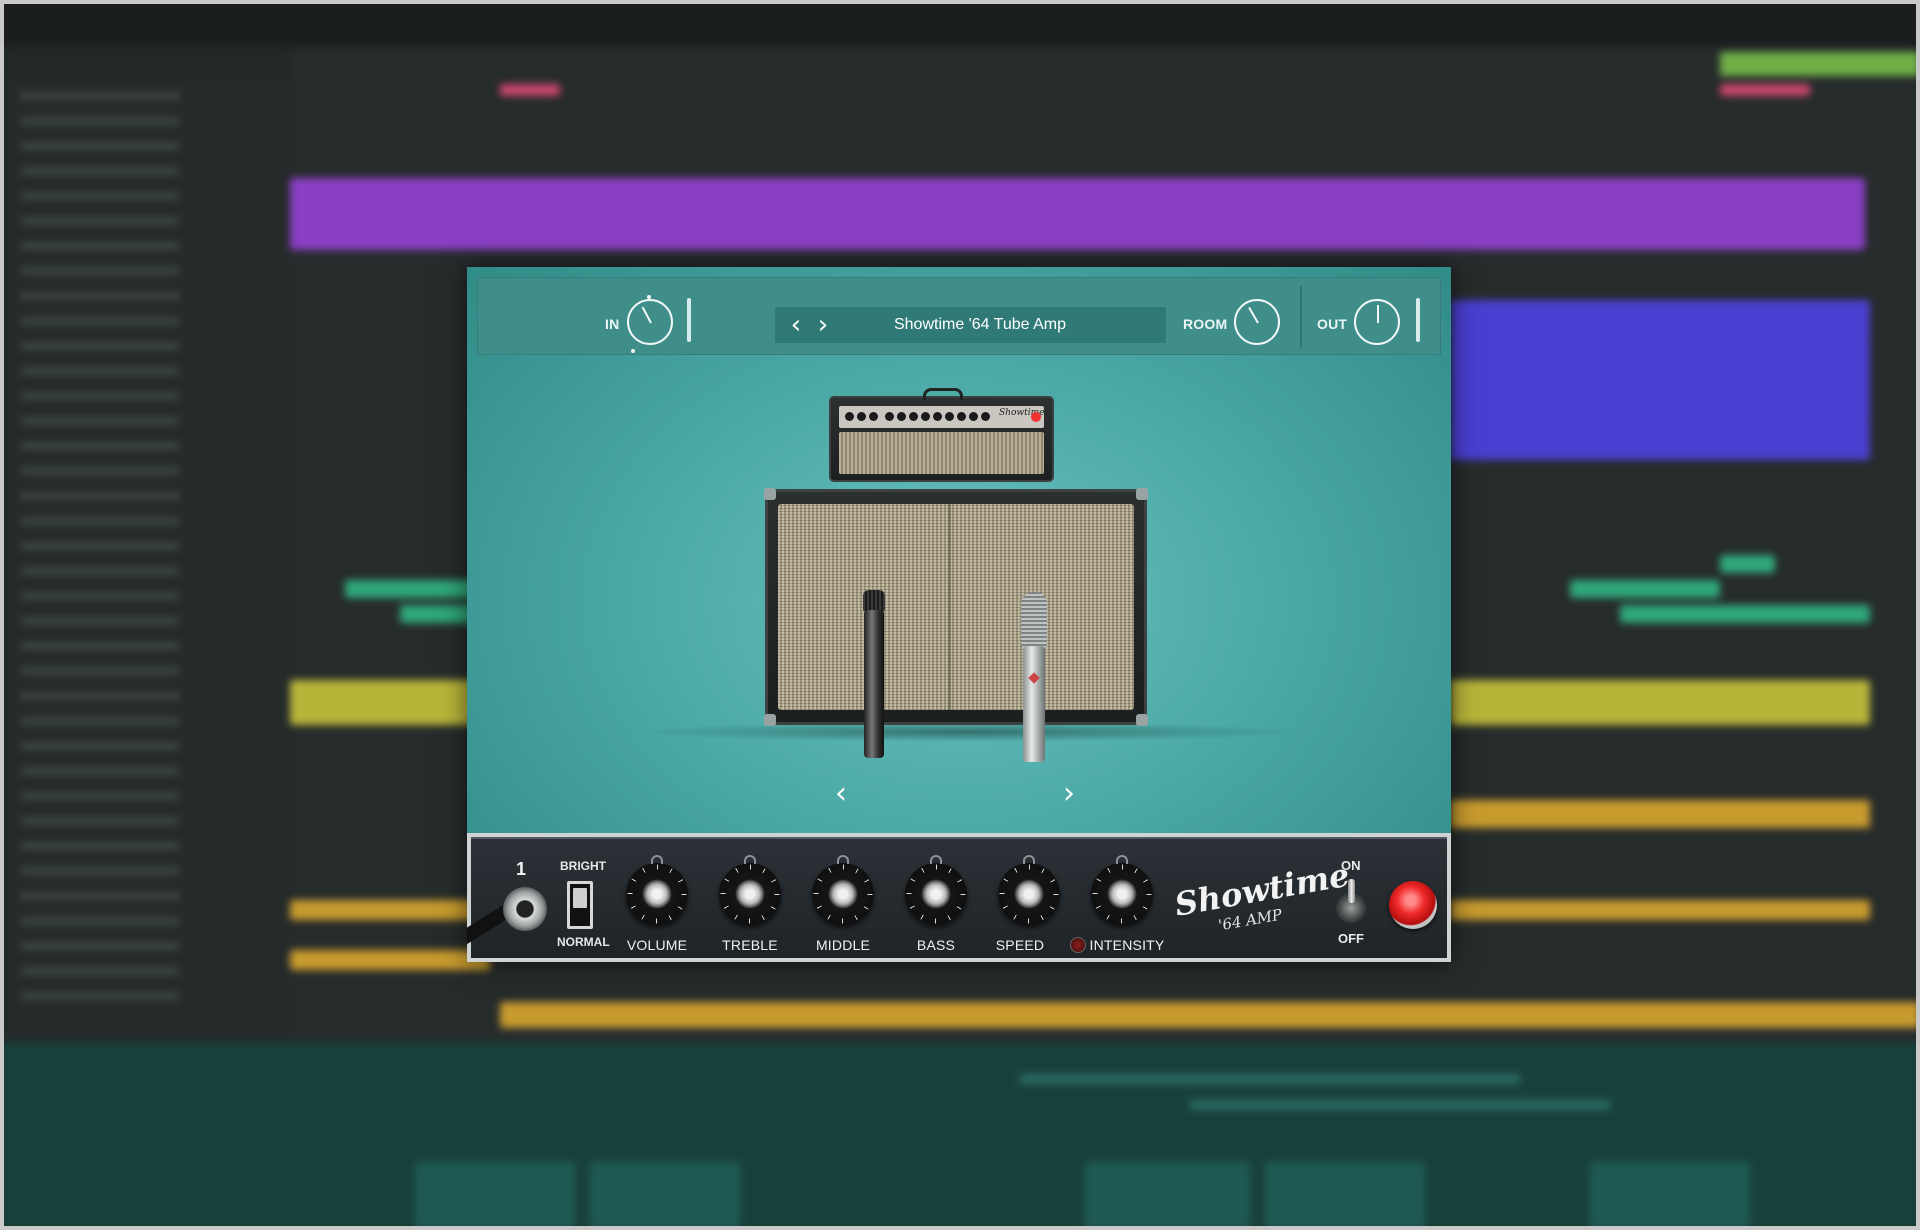 This screenshot has height=1230, width=1920. Describe the element at coordinates (841, 794) in the screenshot. I see `mic-prev-icon: ‹` at that location.